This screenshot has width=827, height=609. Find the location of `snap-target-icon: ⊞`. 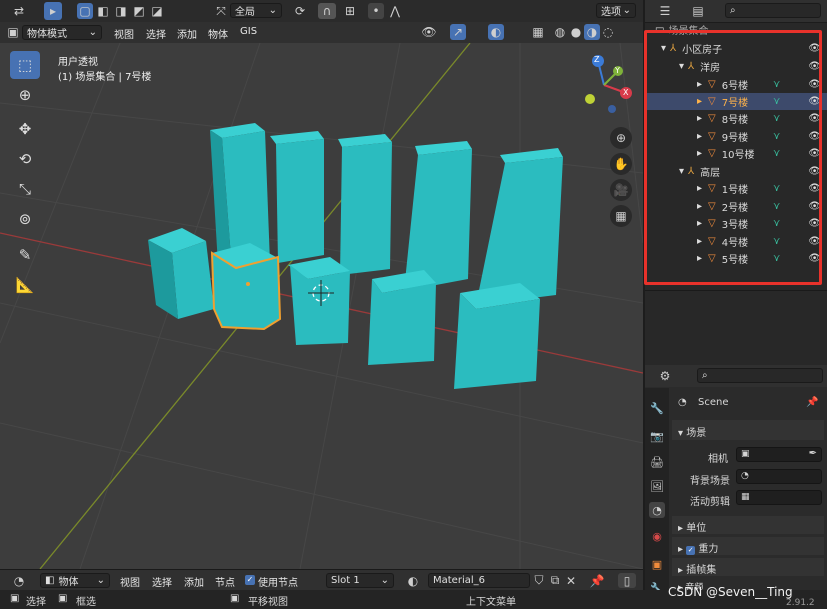

snap-target-icon: ⊞ is located at coordinates (350, 11).